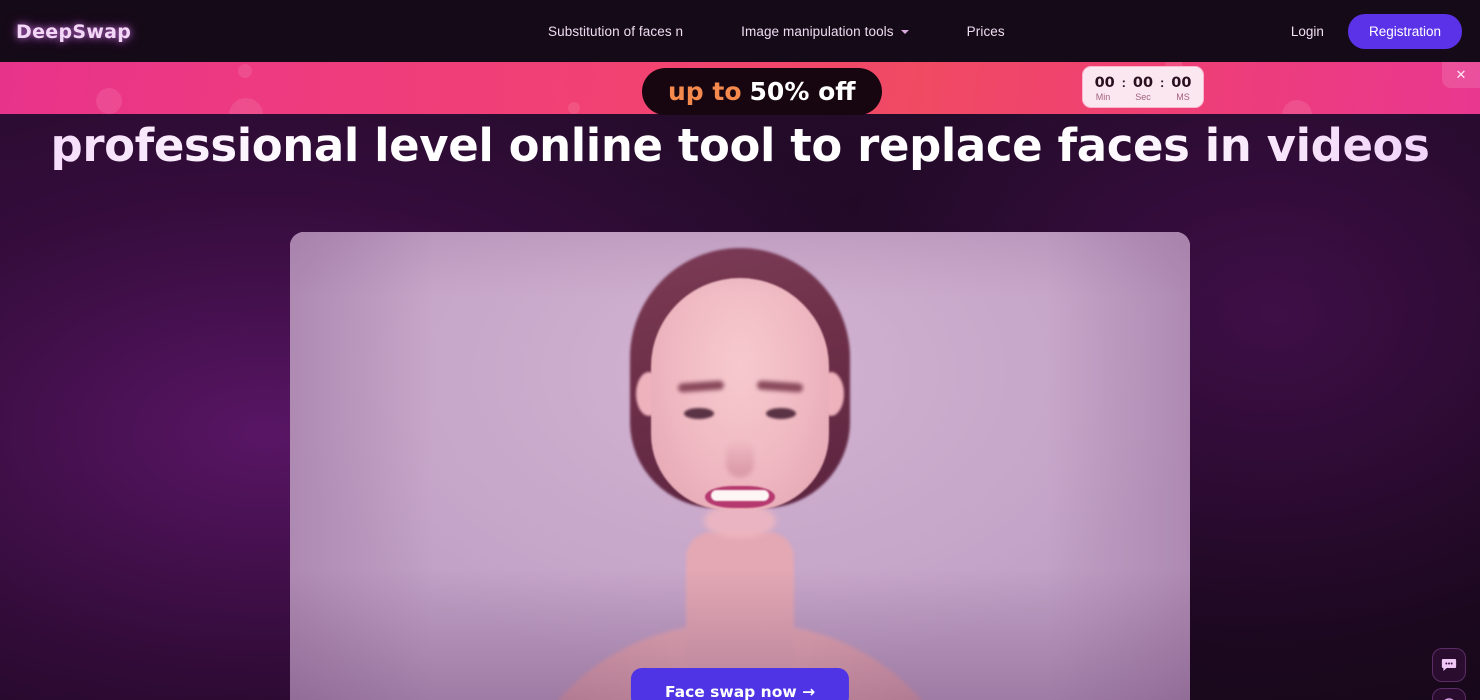  Describe the element at coordinates (1404, 31) in the screenshot. I see `registration-button: Registration` at that location.